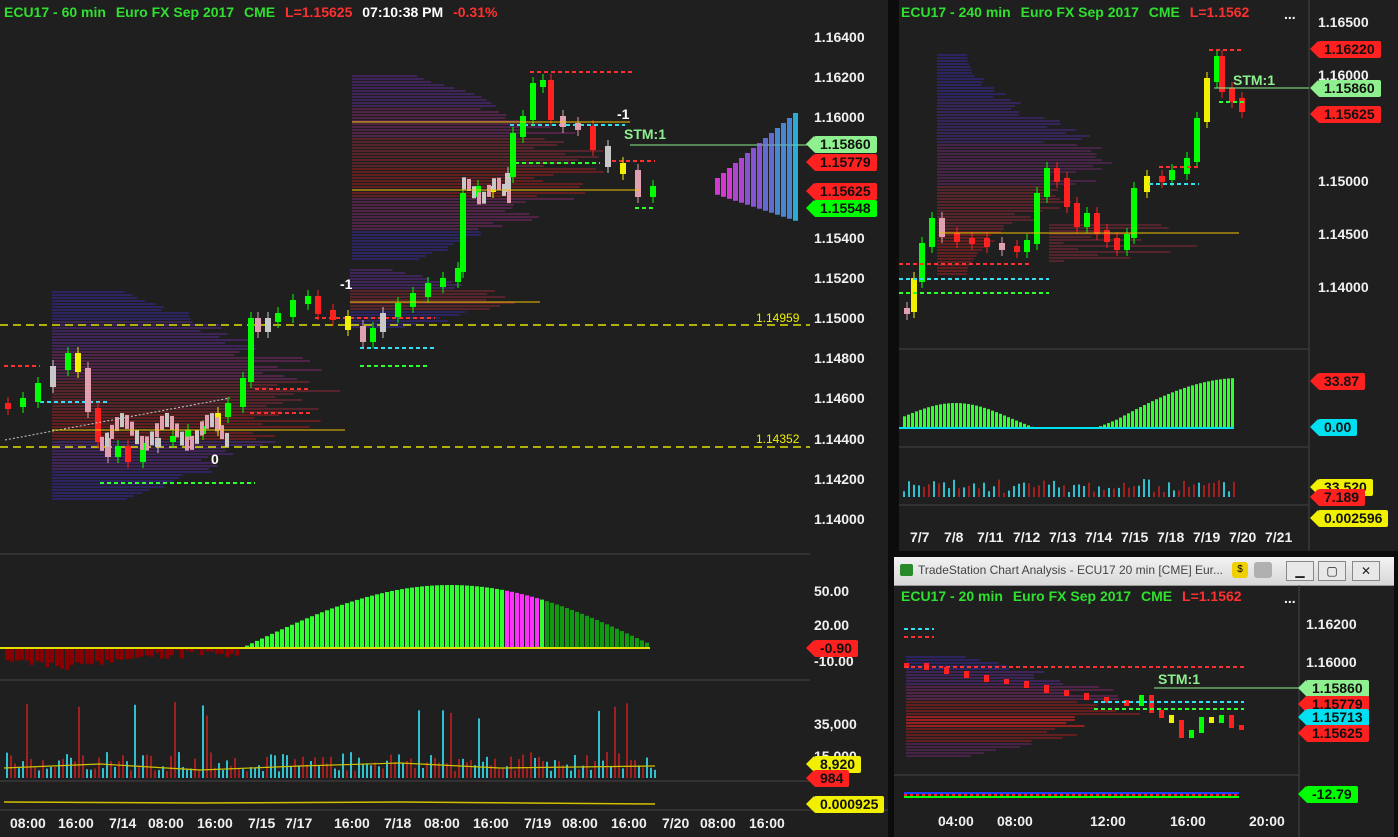 This screenshot has height=837, width=1398. Describe the element at coordinates (346, 284) in the screenshot. I see `signal-annotation: -1` at that location.